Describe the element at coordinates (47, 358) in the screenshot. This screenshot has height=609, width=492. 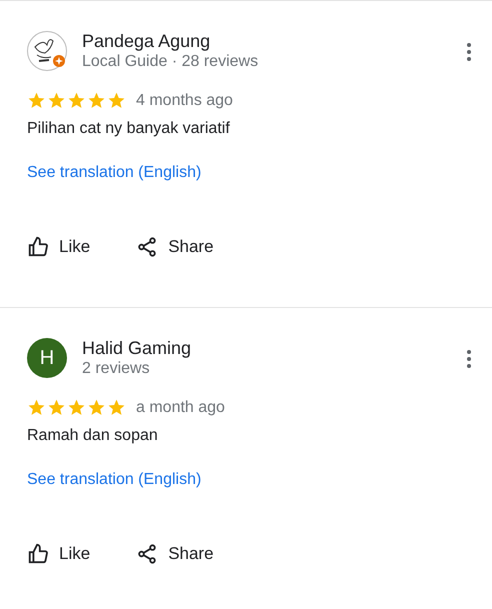
I see `avatar: H` at that location.